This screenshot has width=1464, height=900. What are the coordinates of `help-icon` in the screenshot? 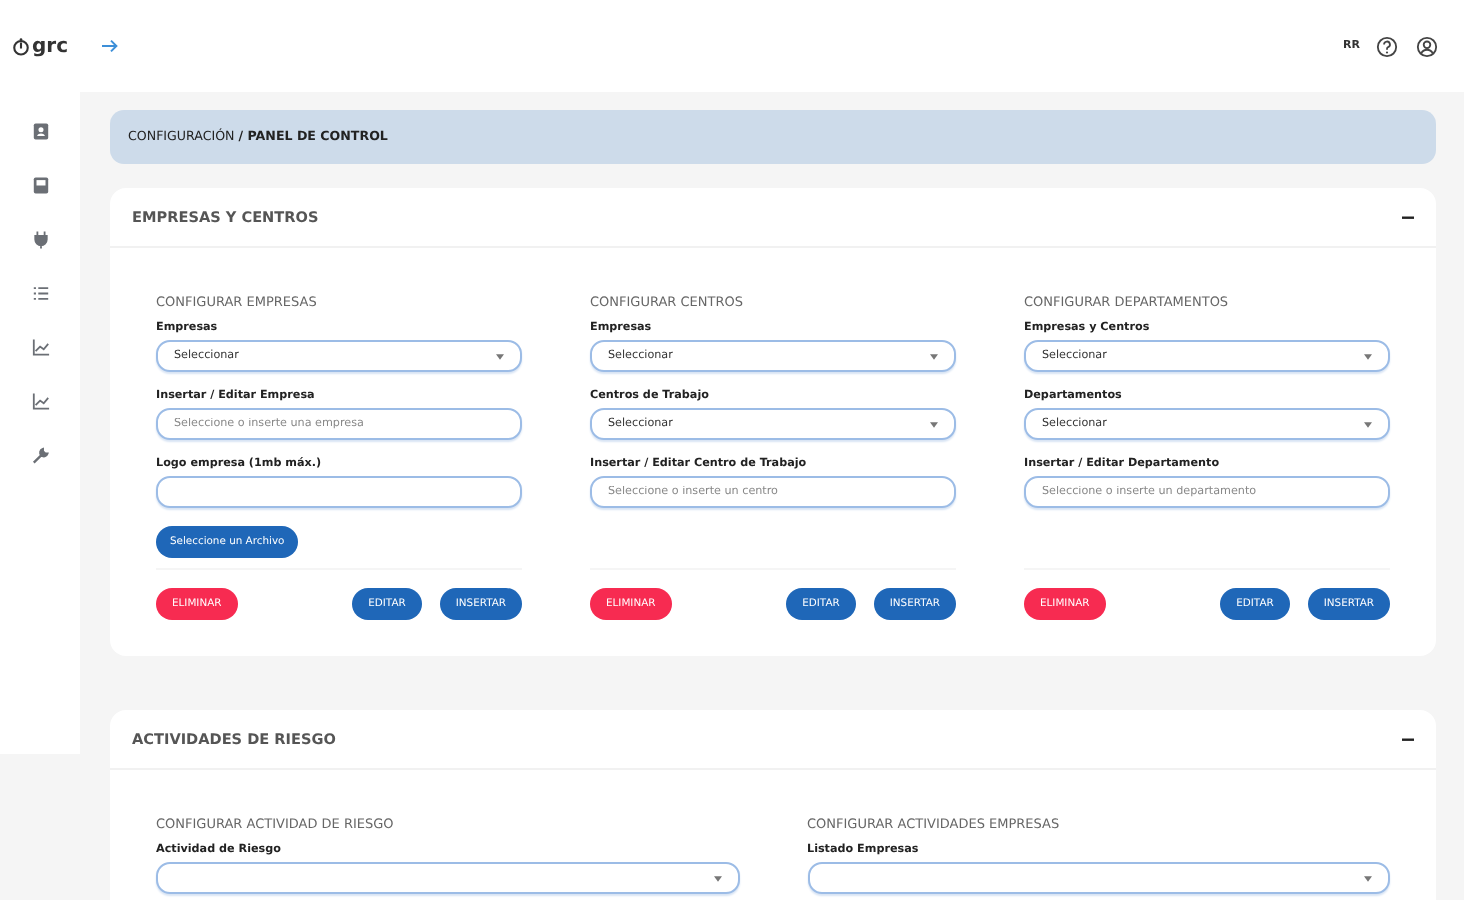 It's located at (1387, 46).